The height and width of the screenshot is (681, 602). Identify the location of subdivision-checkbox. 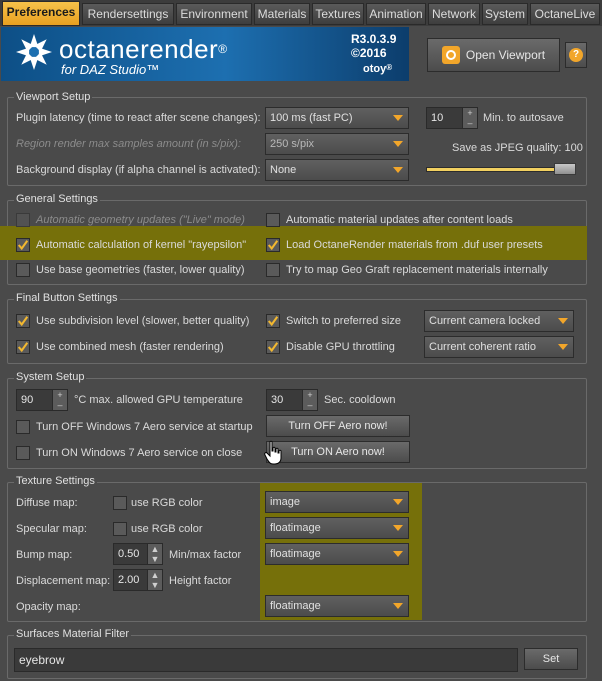
(23, 321).